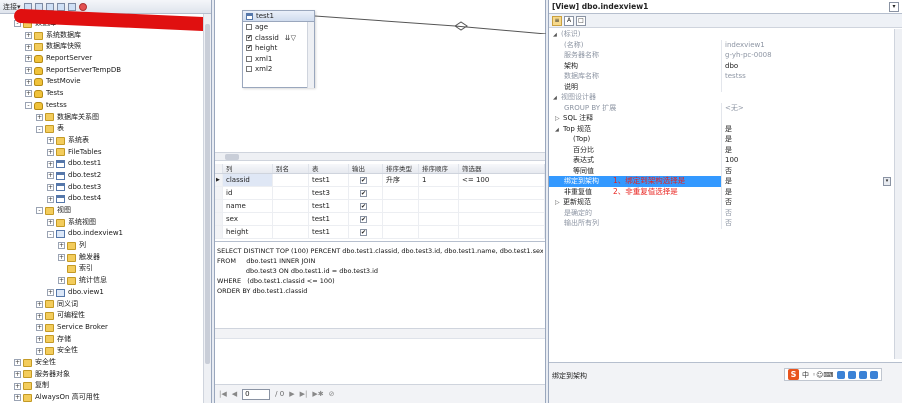  What do you see at coordinates (248, 168) in the screenshot?
I see `grid-column-header: 列` at bounding box center [248, 168].